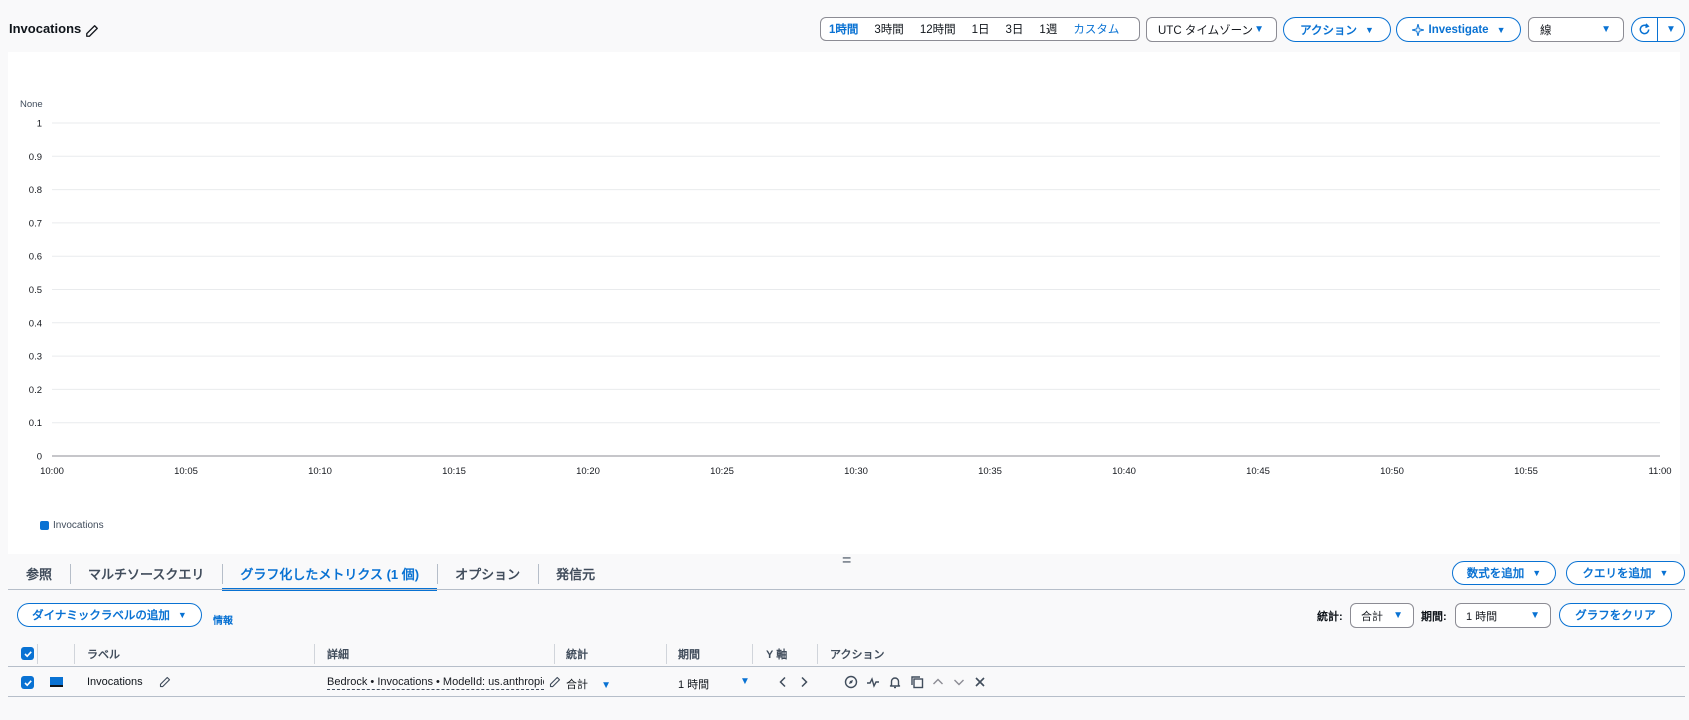  I want to click on series-color-swatch, so click(56, 682).